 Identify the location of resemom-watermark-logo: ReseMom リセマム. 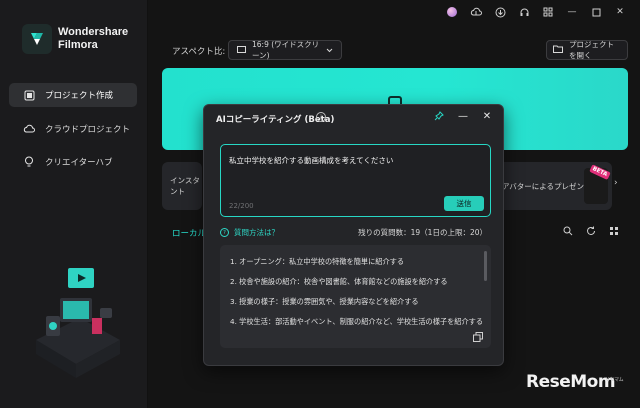
(575, 382).